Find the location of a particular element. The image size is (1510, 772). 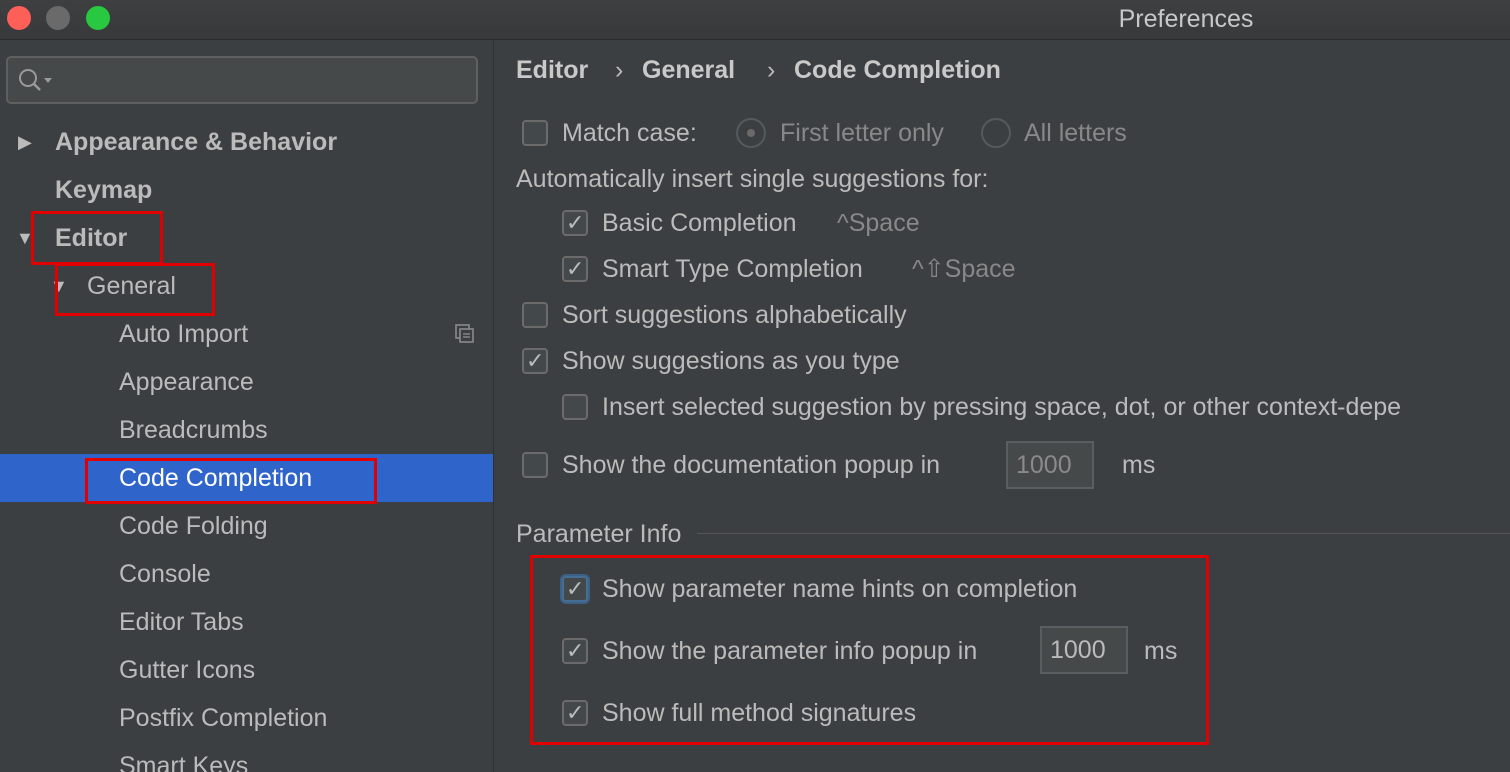

info-popup-label: Show the parameter info popup in is located at coordinates (790, 651).